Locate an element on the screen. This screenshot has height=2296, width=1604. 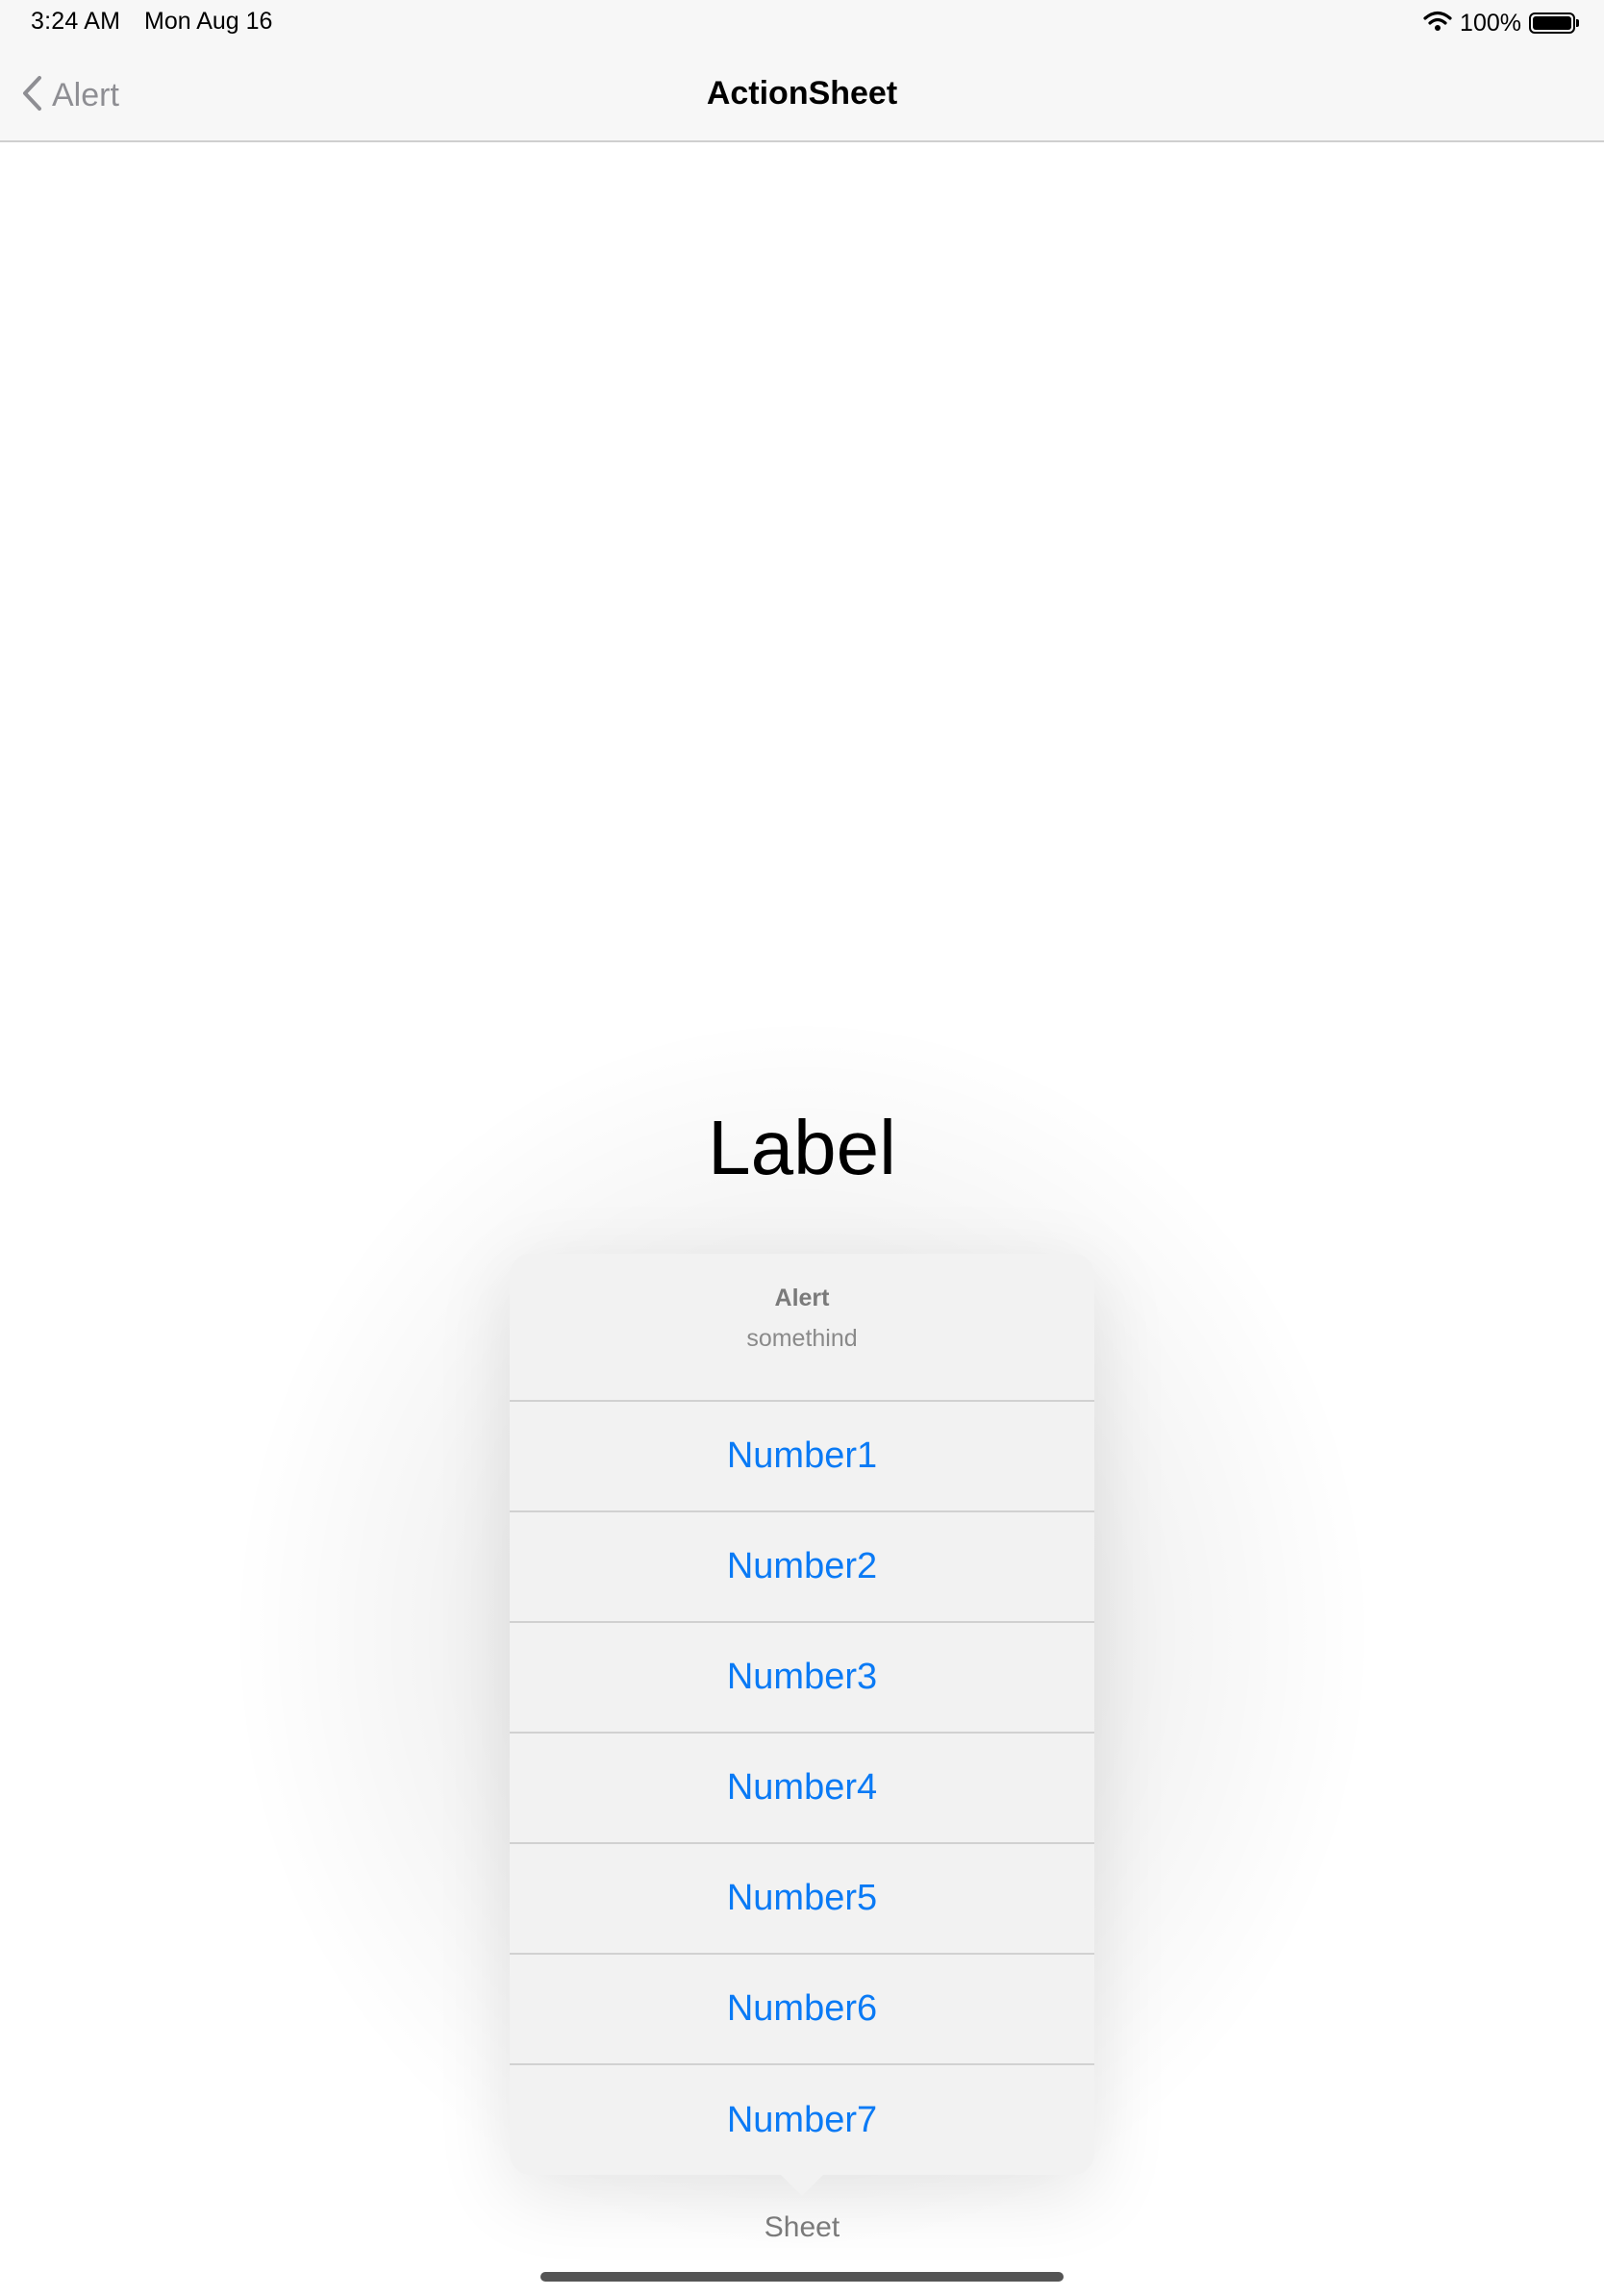
action-number7-button: Number7 is located at coordinates (802, 2120).